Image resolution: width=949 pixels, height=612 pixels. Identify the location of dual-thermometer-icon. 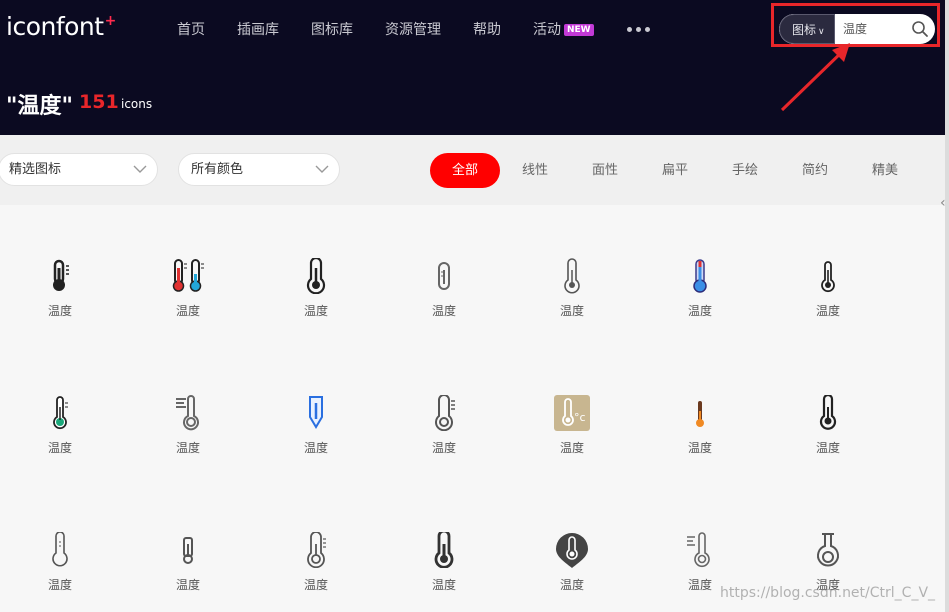
(188, 275).